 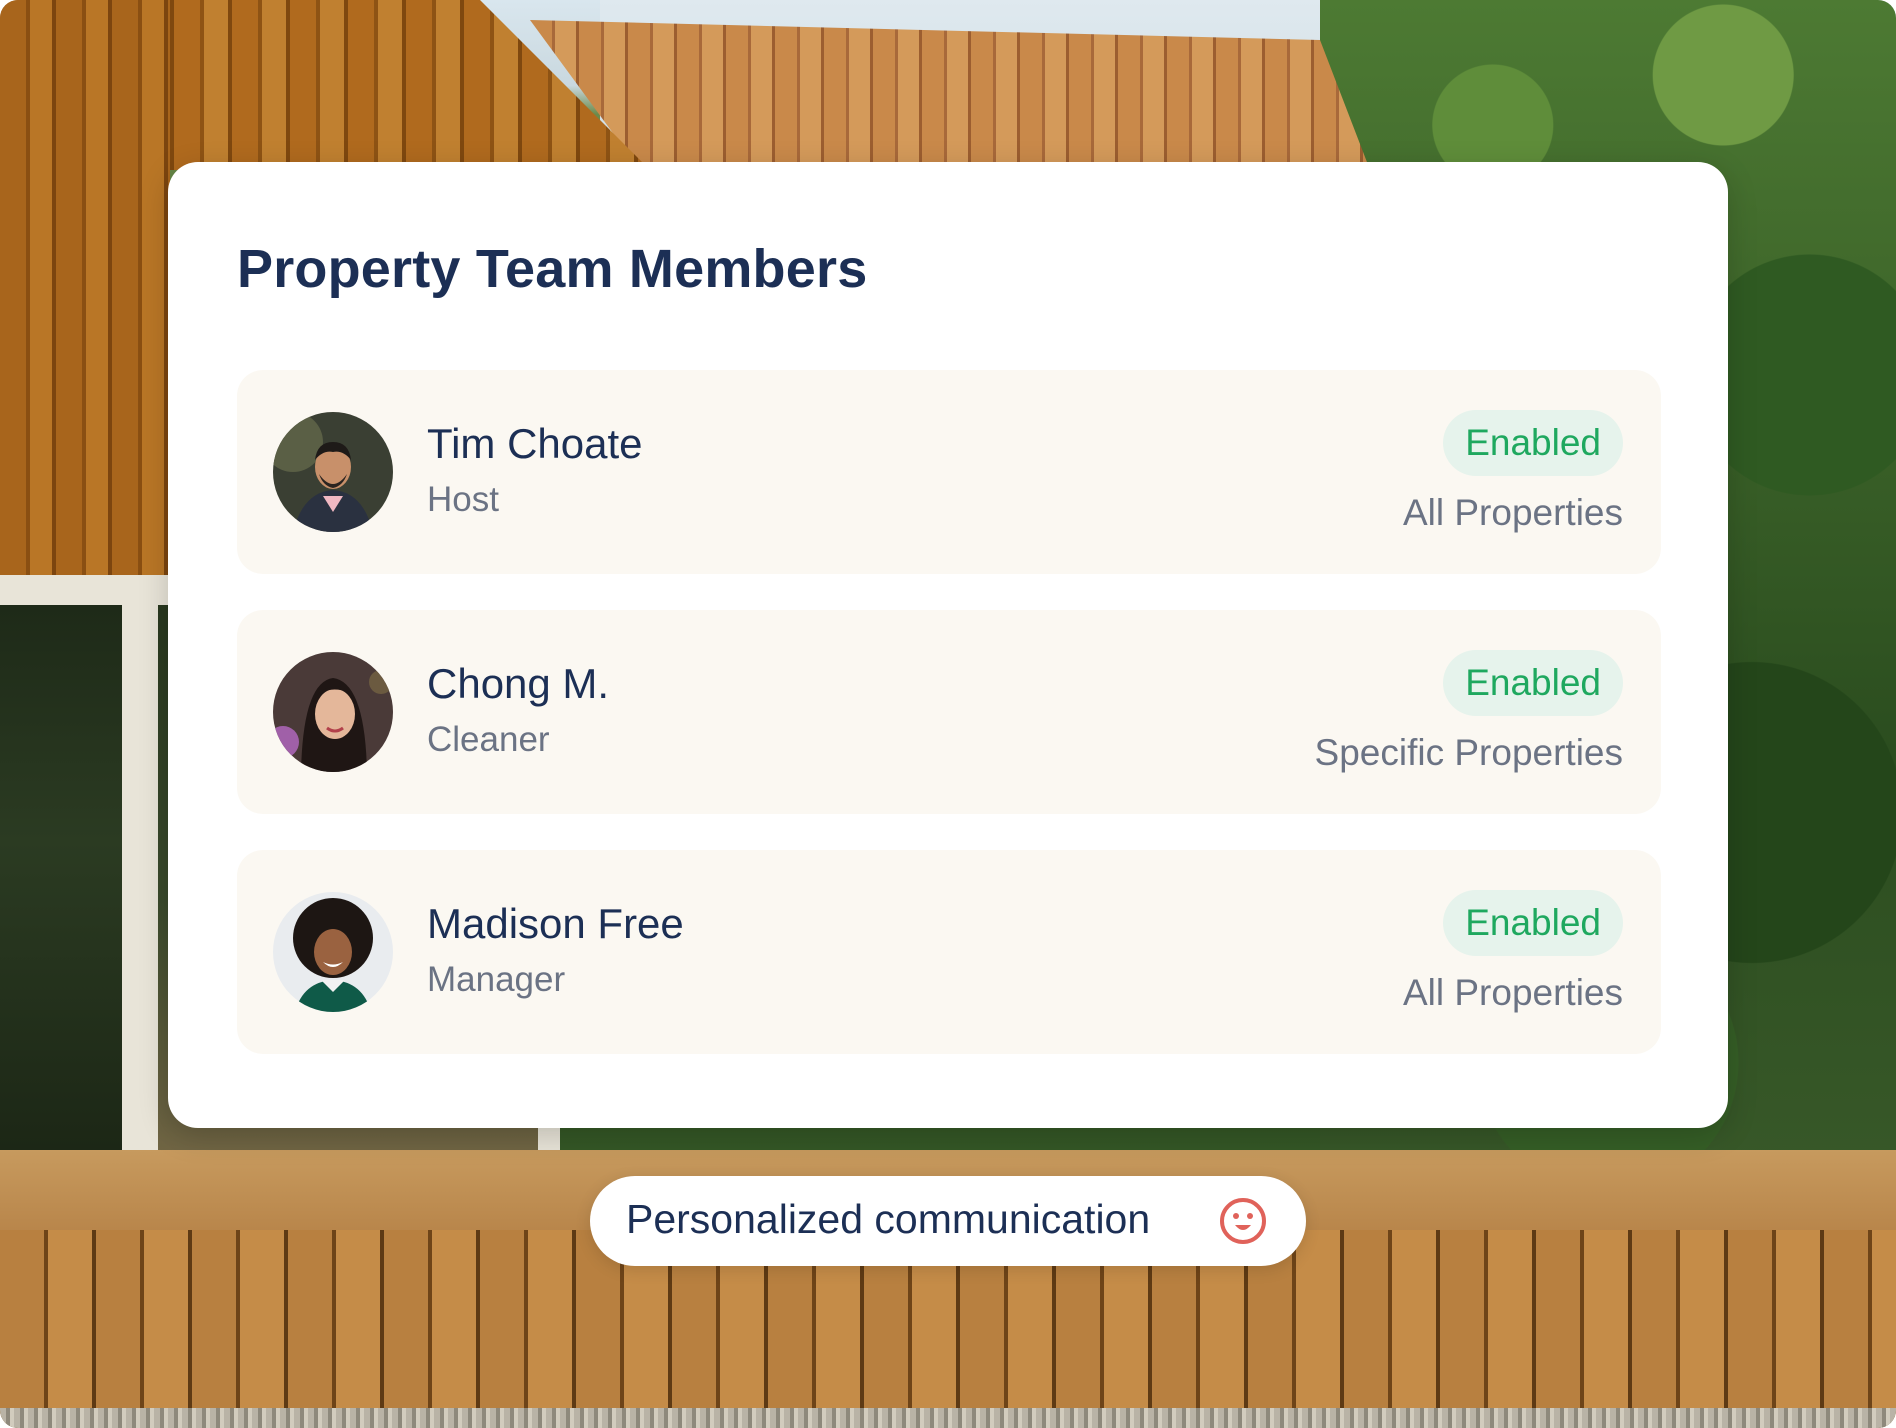 I want to click on member-name: Madison Free, so click(x=555, y=923).